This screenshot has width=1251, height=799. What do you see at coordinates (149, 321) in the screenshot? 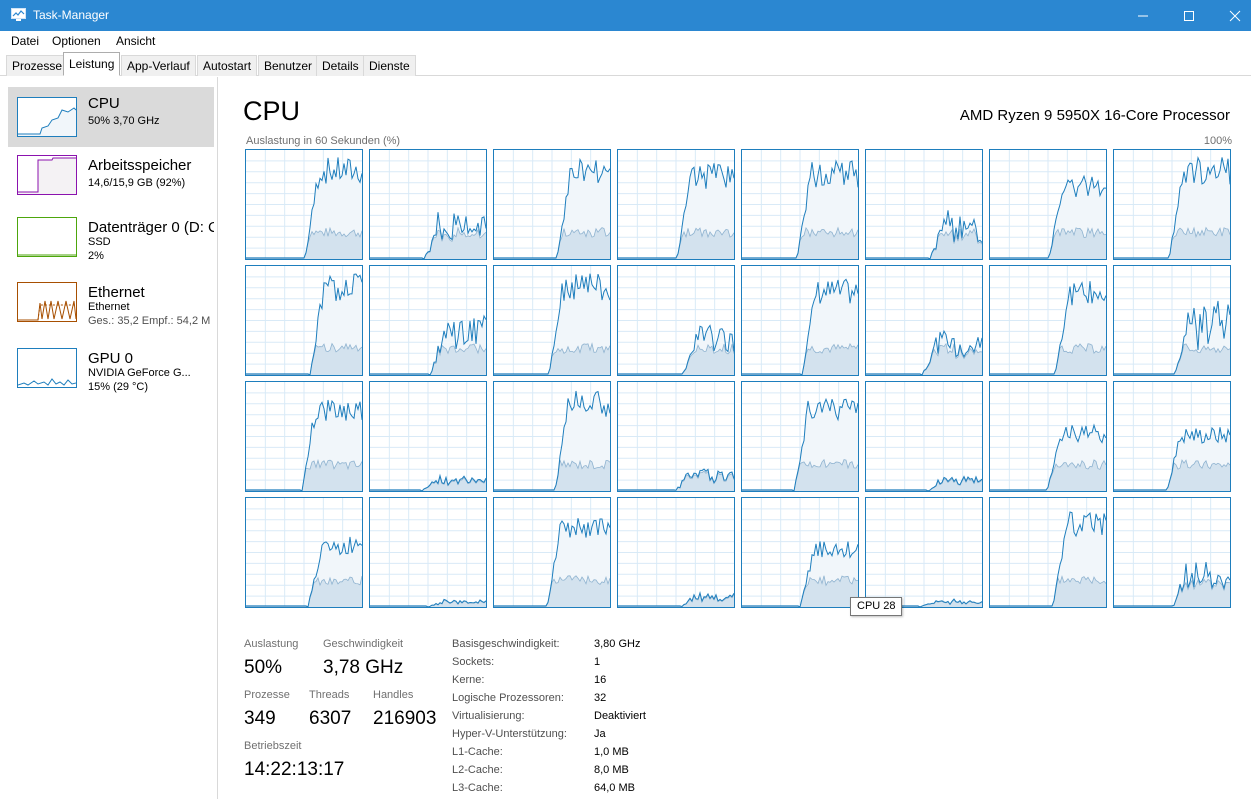
I see `sidebar-item-detail: Ges.: 35,2 Empf.: 54,2 M` at bounding box center [149, 321].